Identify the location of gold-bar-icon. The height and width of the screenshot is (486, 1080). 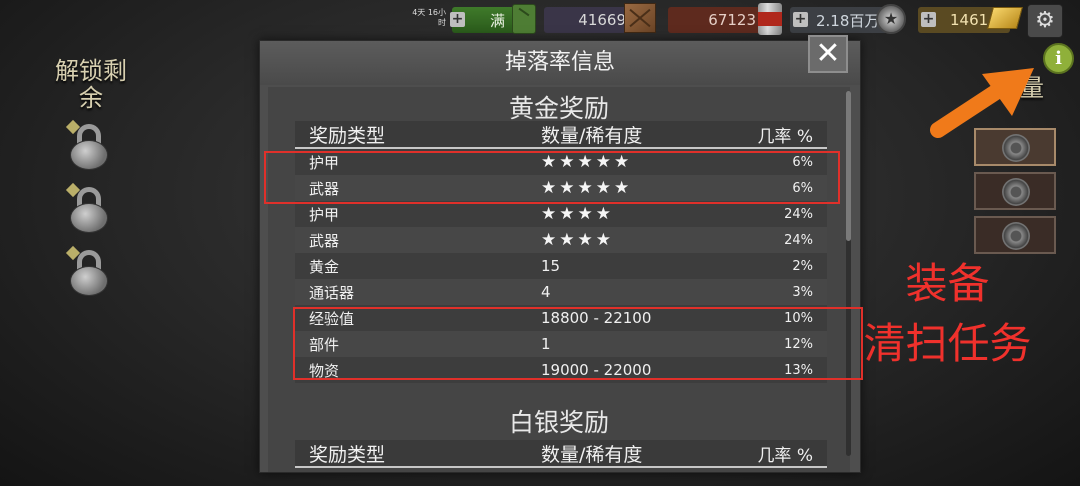
(1005, 18).